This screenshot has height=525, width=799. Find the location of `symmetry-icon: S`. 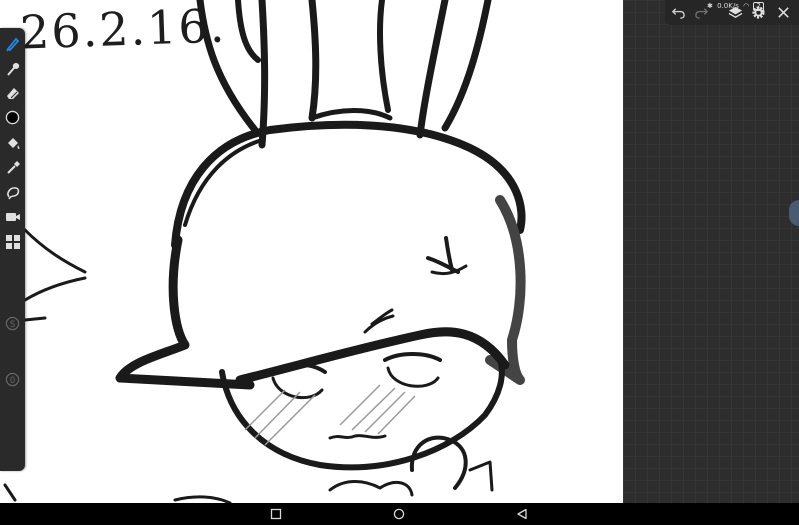

symmetry-icon: S is located at coordinates (12, 323).